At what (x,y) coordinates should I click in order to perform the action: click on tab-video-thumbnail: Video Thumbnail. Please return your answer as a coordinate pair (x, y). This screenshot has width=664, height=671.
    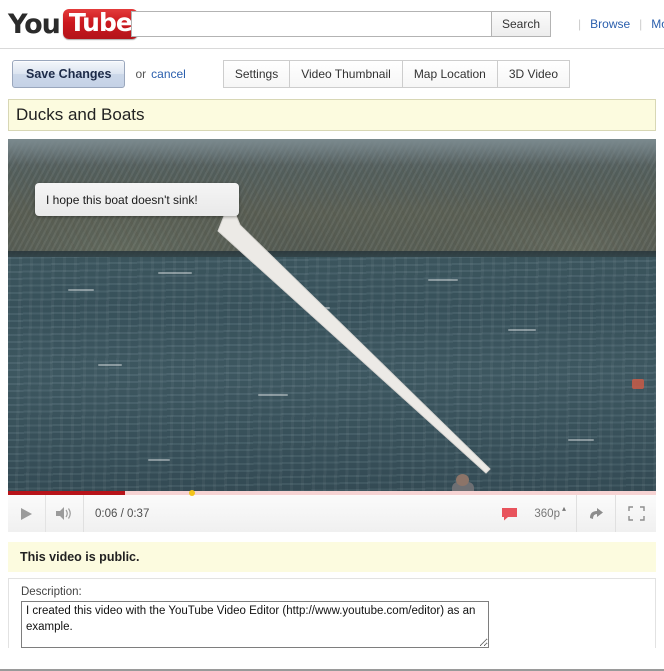
    Looking at the image, I should click on (346, 74).